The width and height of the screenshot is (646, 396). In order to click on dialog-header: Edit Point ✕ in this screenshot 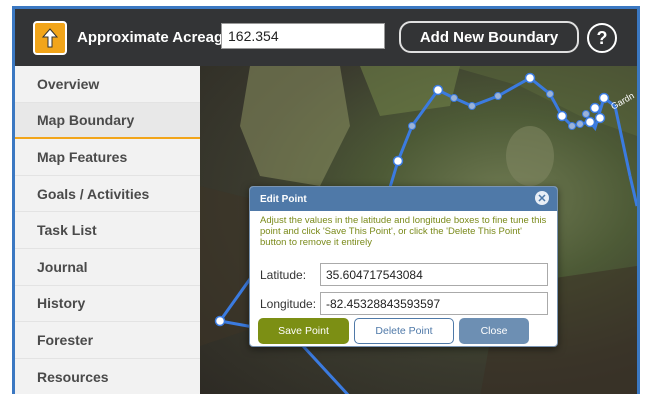, I will do `click(403, 199)`.